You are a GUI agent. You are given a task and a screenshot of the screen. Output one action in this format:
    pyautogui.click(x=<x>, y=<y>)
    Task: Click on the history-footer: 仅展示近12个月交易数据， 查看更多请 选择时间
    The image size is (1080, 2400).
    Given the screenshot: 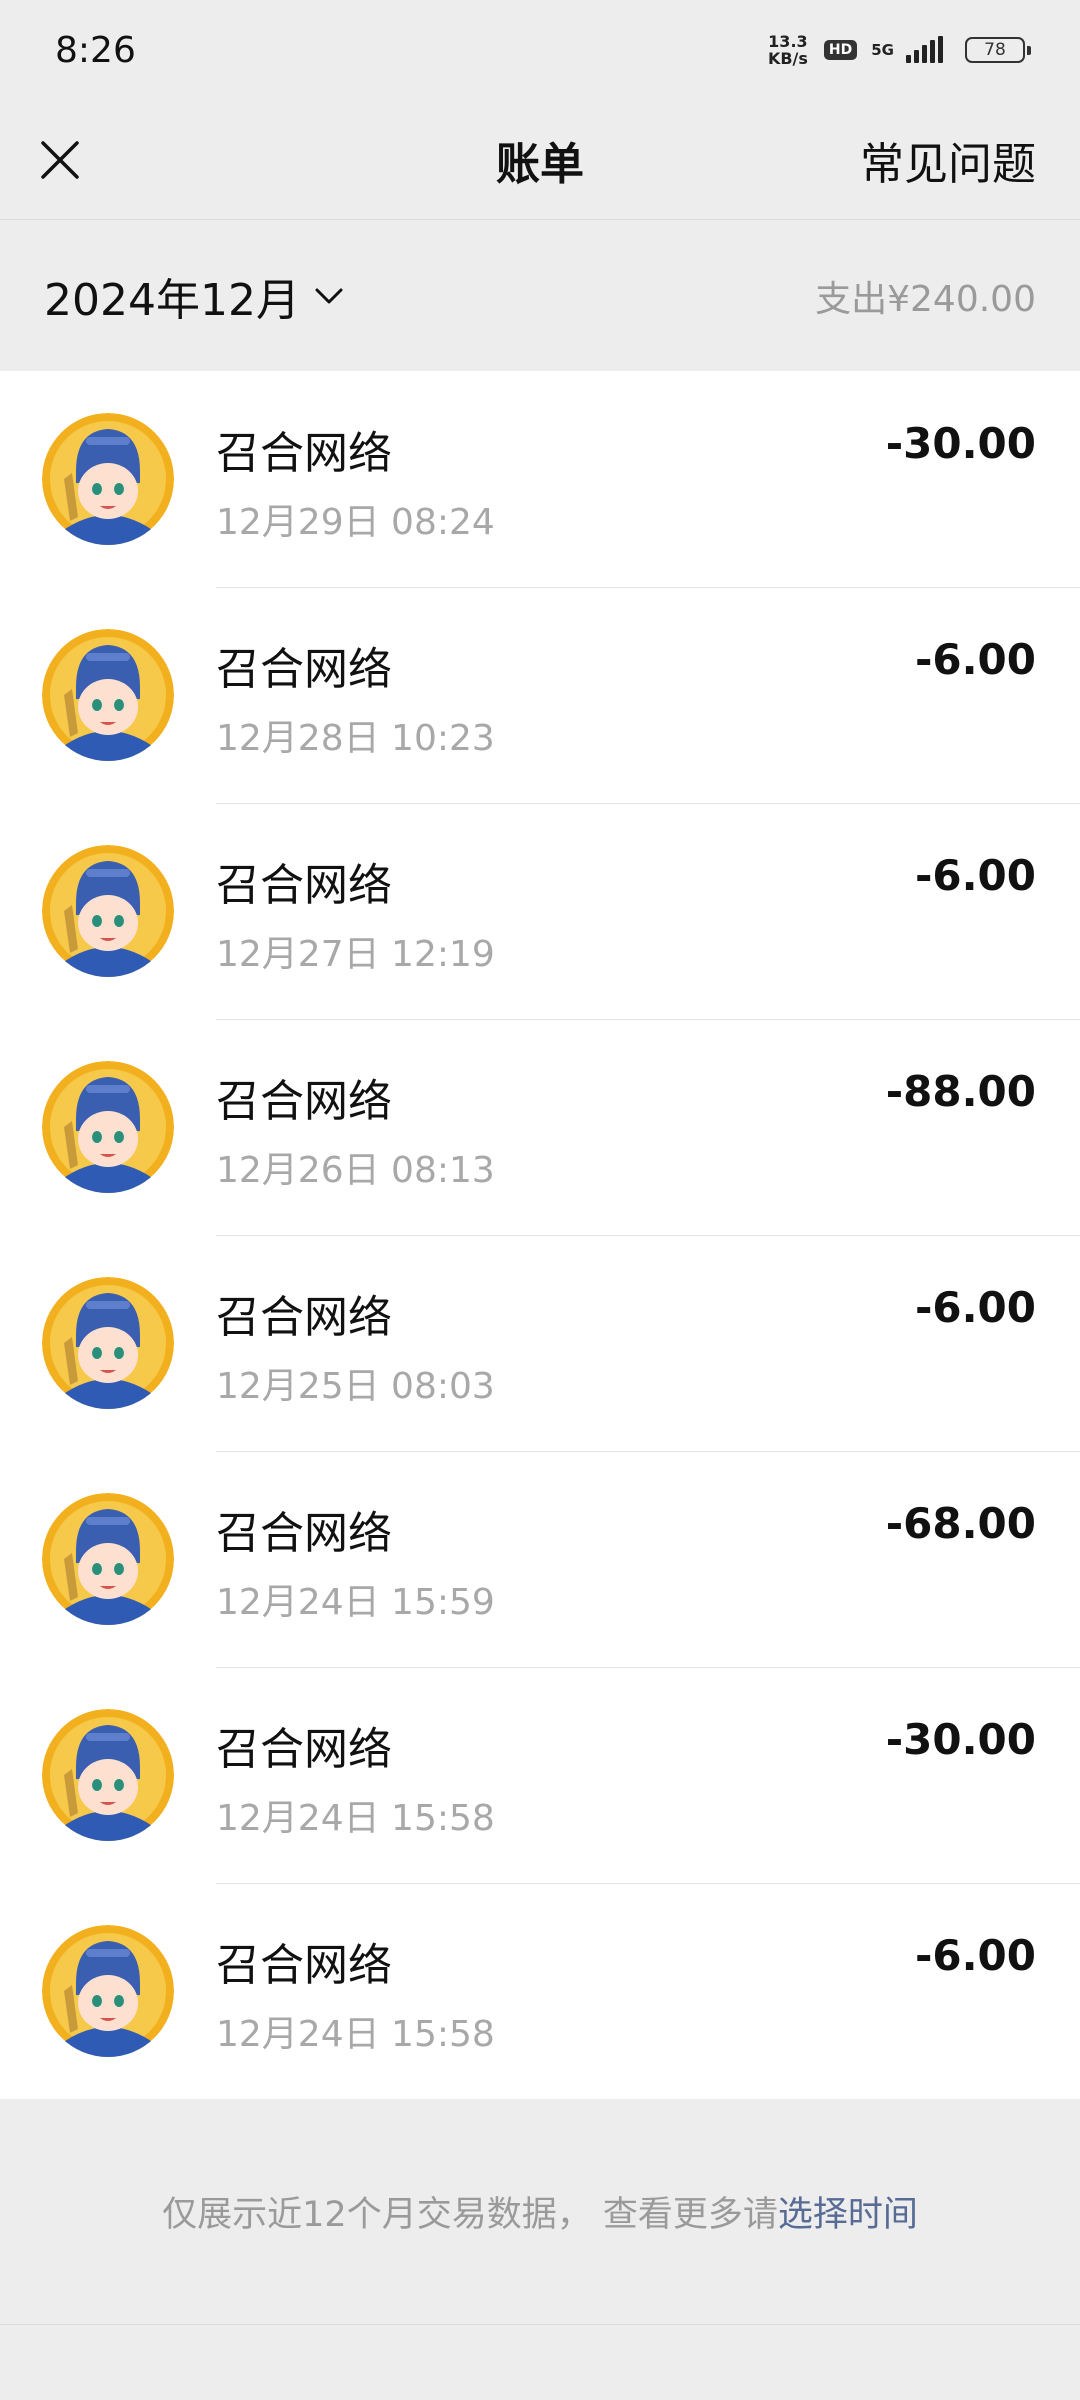 What is the action you would take?
    pyautogui.click(x=540, y=2211)
    